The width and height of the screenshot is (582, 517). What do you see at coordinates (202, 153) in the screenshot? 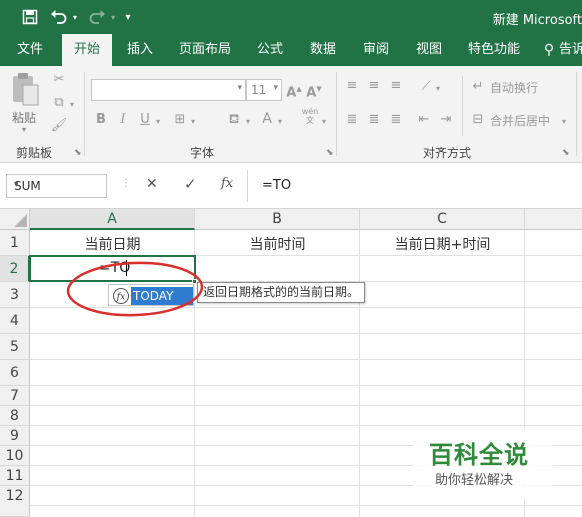
I see `font-group-label: 字体` at bounding box center [202, 153].